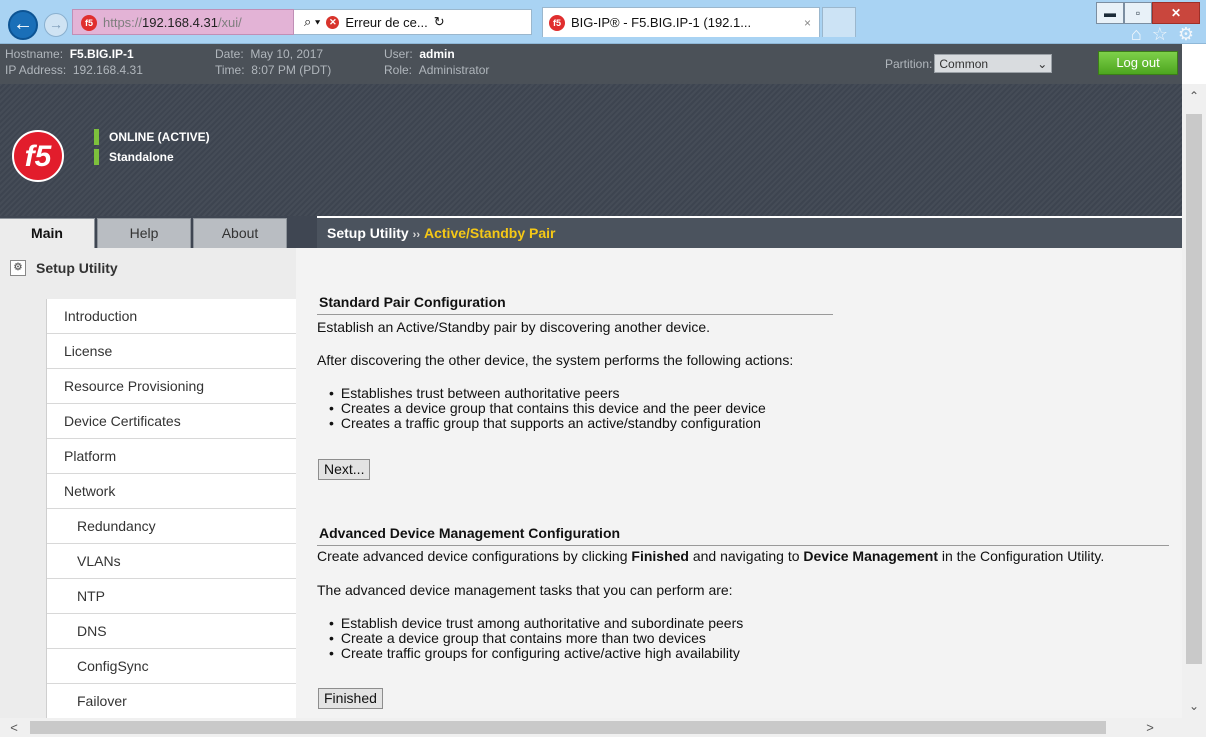  I want to click on url-scheme: https://, so click(123, 22).